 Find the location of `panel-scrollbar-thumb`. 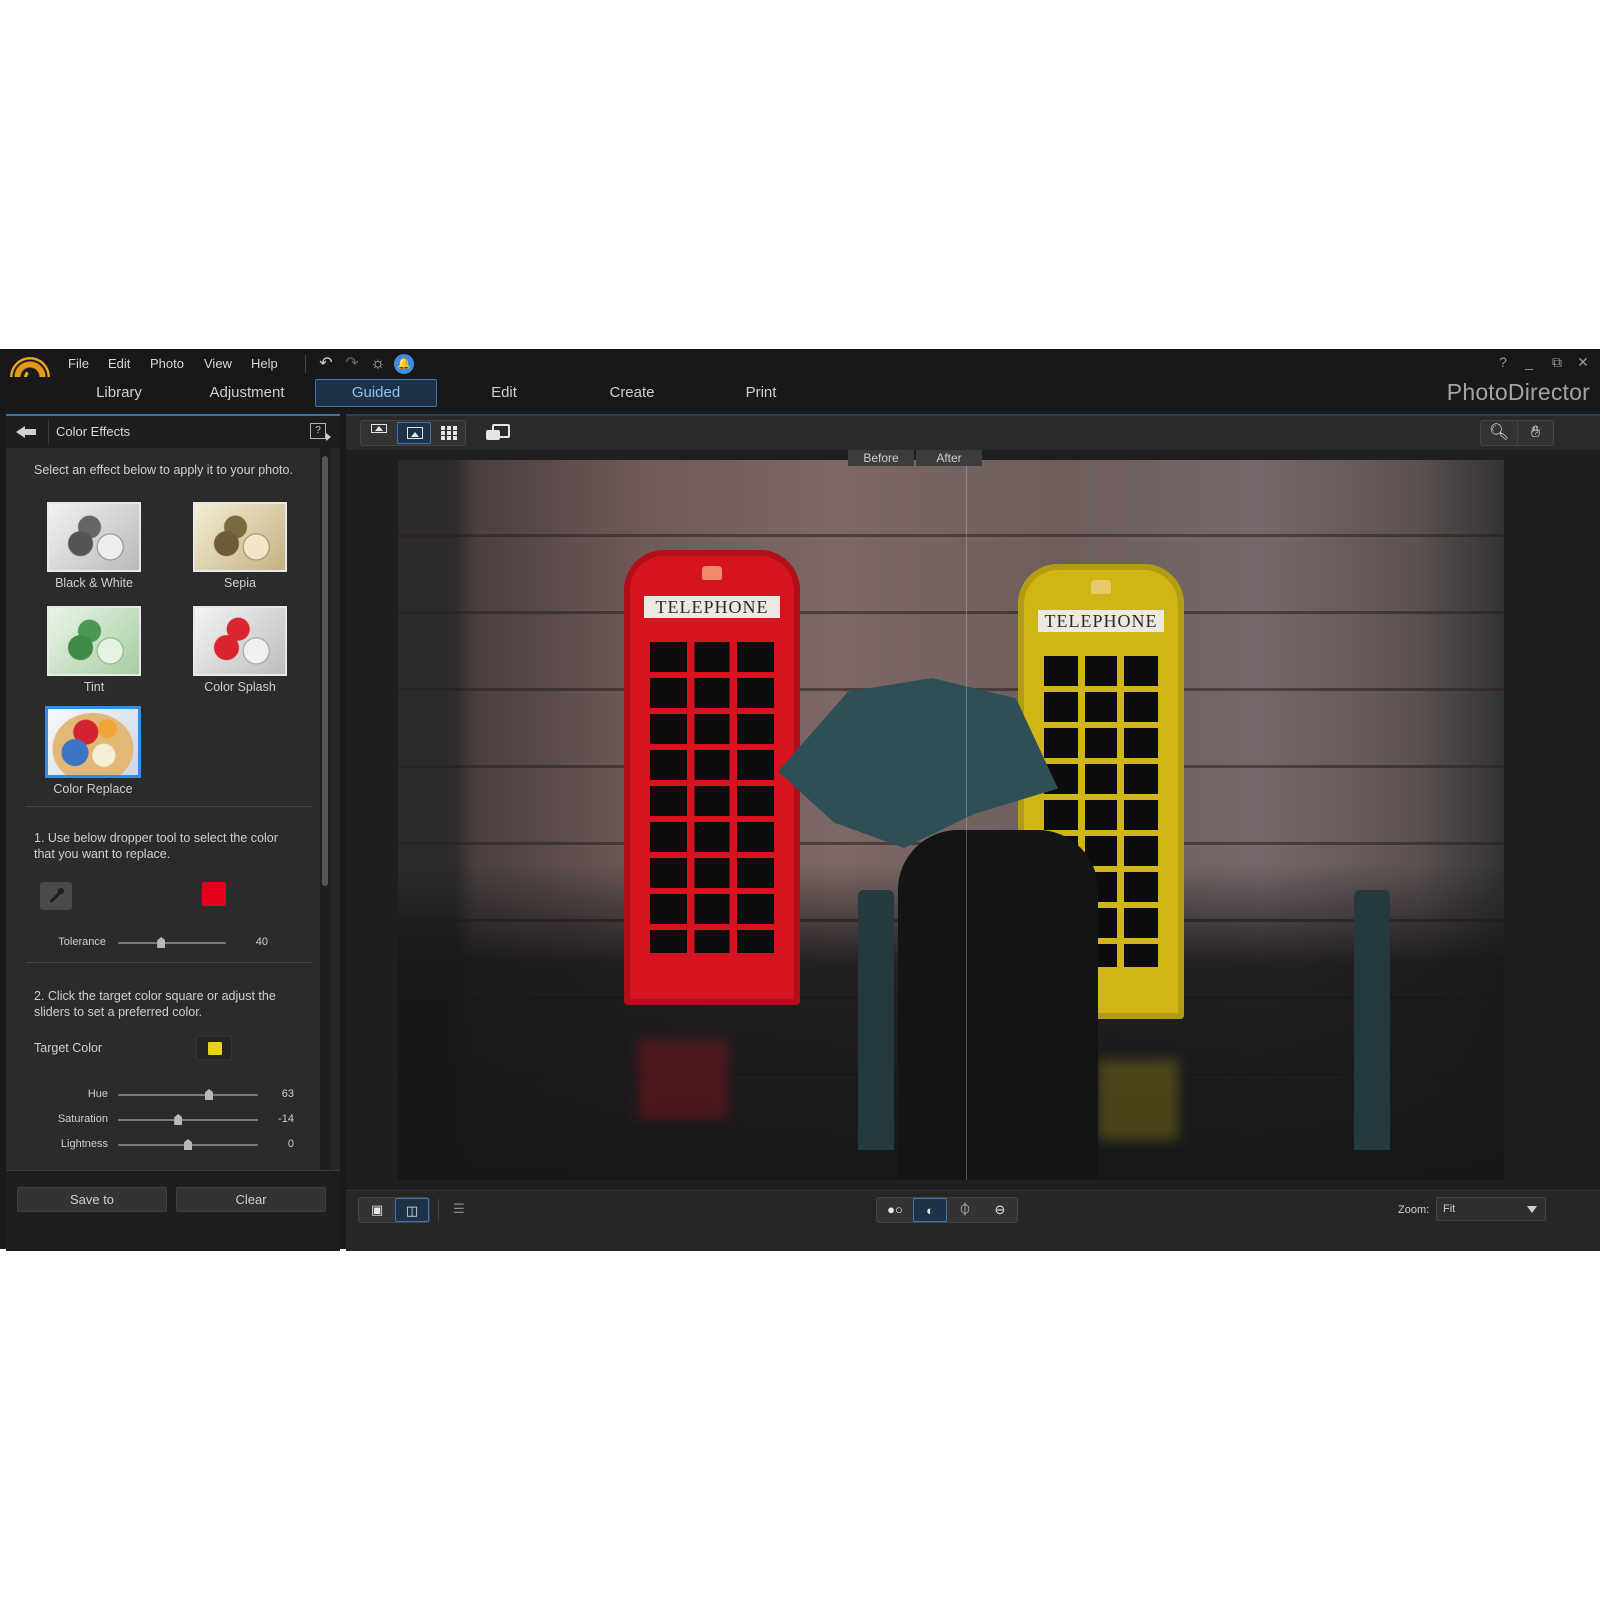

panel-scrollbar-thumb is located at coordinates (325, 671).